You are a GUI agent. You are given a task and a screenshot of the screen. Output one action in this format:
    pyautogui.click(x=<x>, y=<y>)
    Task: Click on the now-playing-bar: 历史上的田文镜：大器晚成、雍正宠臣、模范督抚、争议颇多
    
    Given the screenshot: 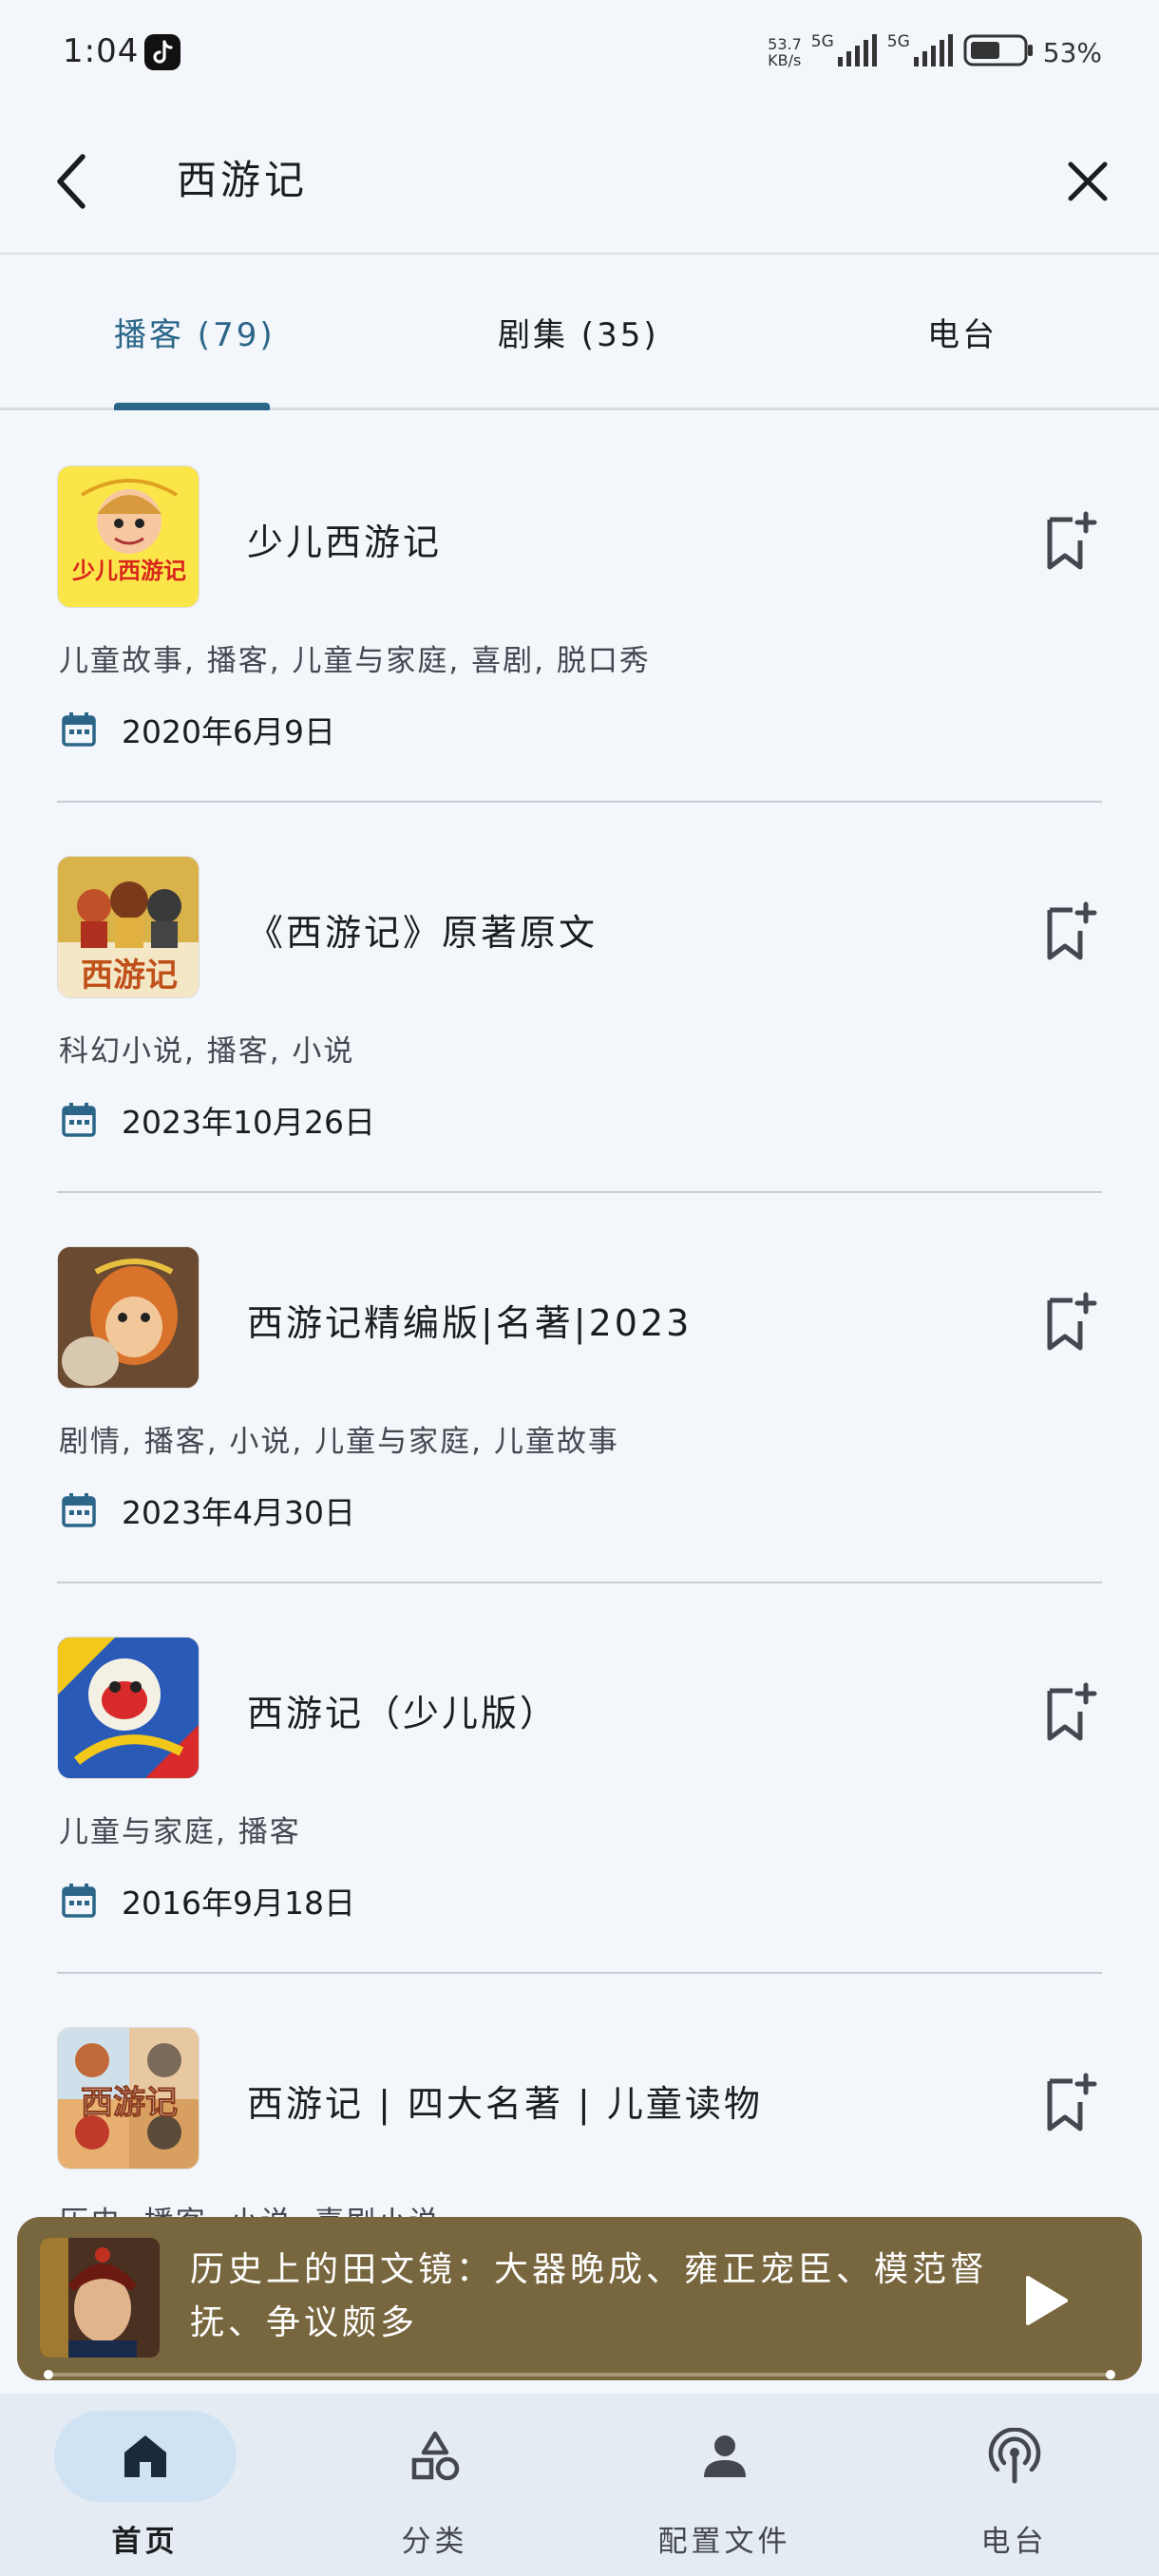 What is the action you would take?
    pyautogui.click(x=579, y=2298)
    